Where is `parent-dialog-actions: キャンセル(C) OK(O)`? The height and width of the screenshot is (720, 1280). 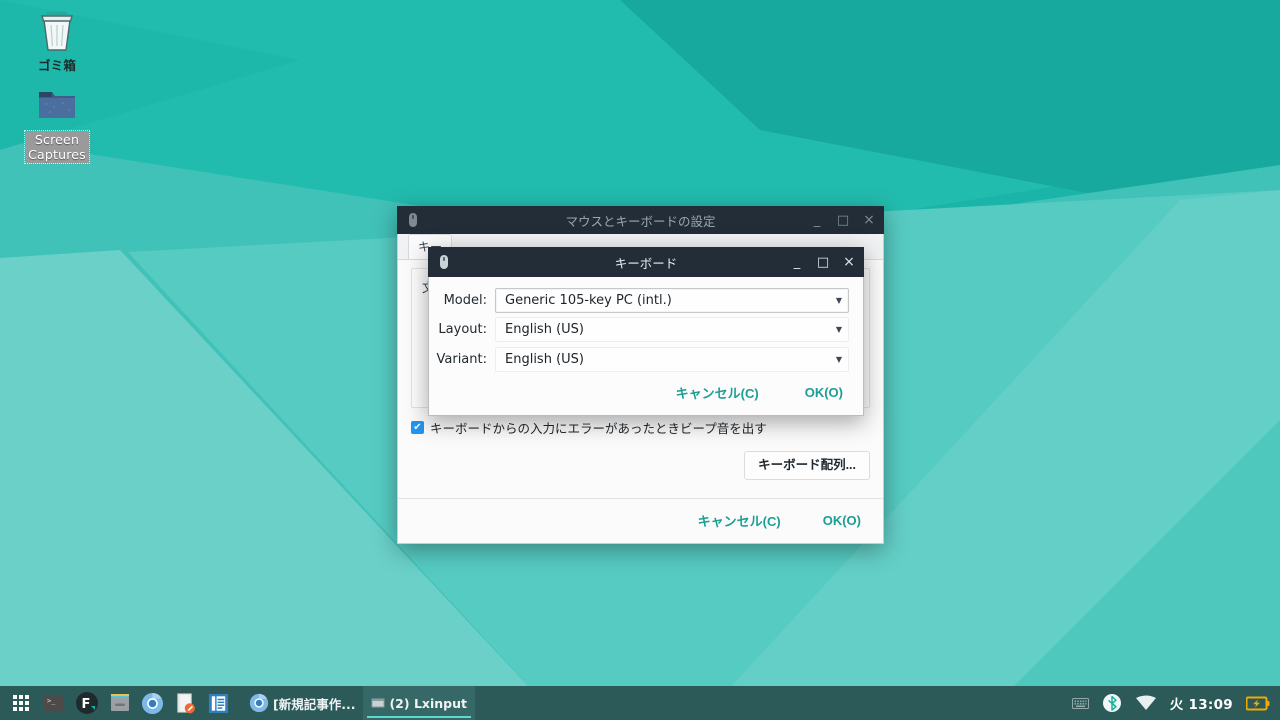 parent-dialog-actions: キャンセル(C) OK(O) is located at coordinates (640, 520).